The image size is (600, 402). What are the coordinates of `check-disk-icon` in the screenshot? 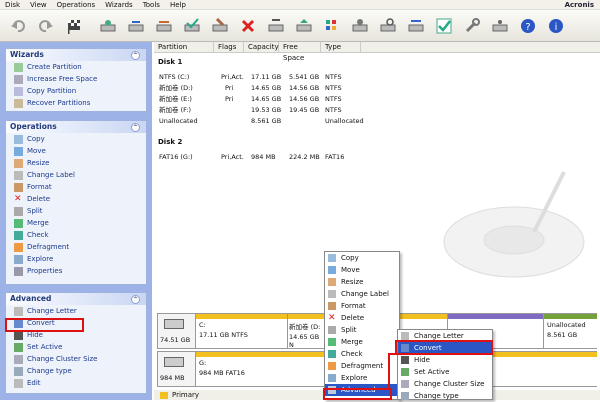 It's located at (192, 26).